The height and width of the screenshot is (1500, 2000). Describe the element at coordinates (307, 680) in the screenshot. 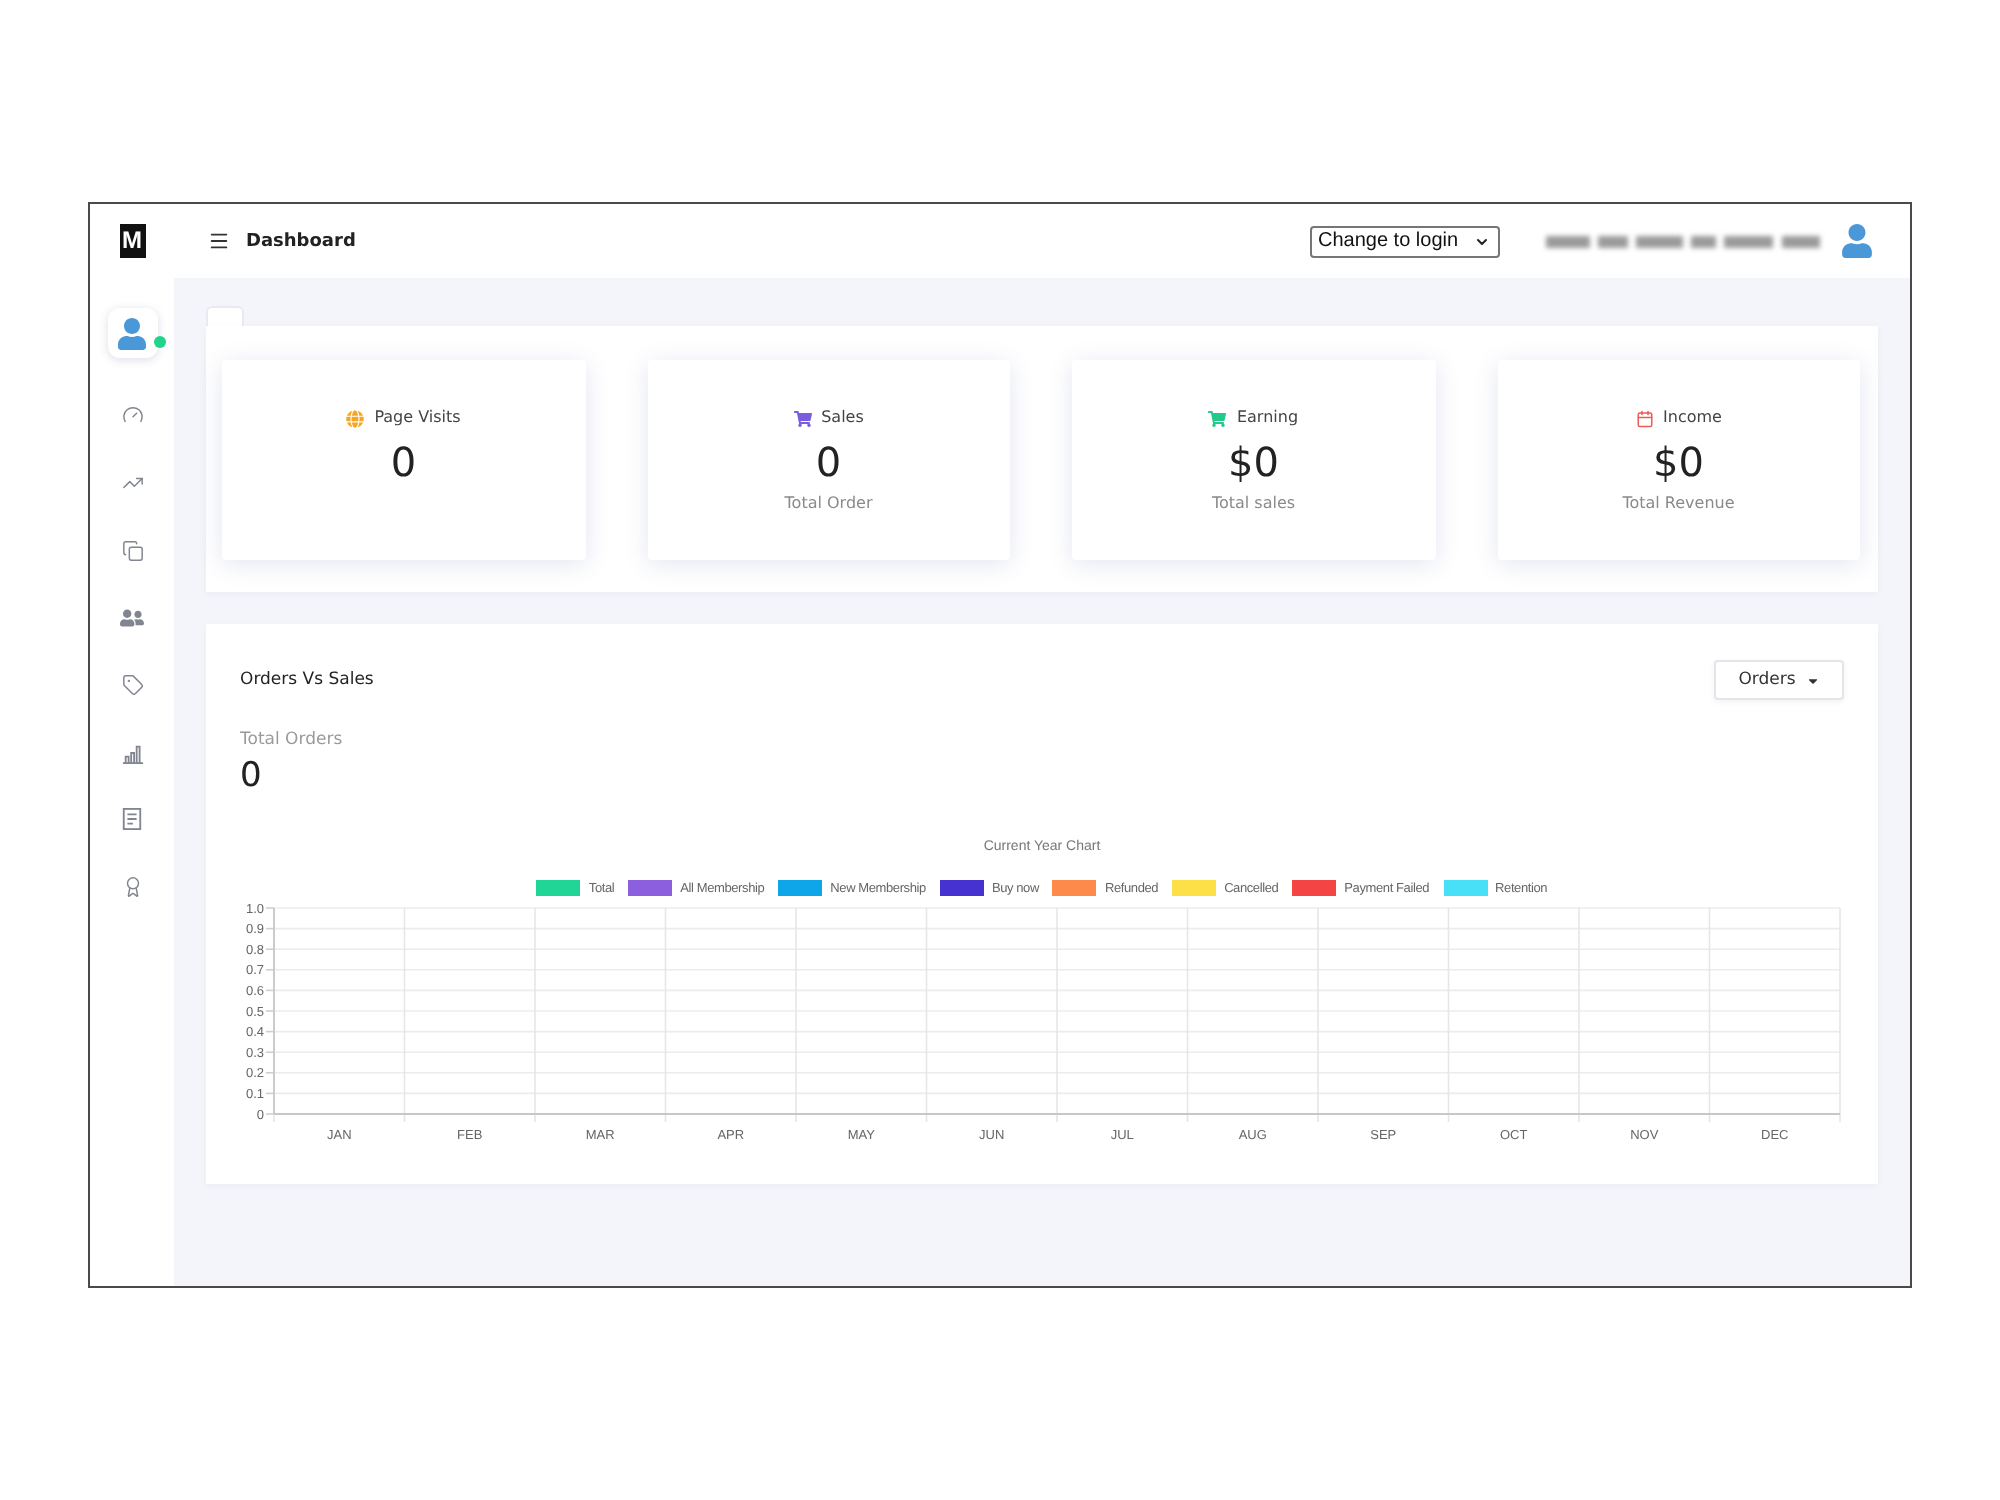

I see `panel-title: Orders Vs Sales` at that location.